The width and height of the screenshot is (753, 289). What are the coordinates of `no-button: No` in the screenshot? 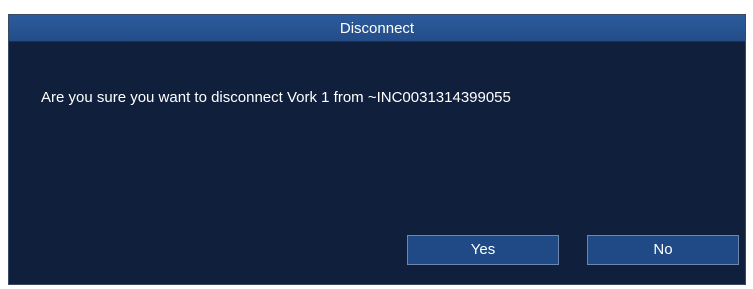 It's located at (663, 250).